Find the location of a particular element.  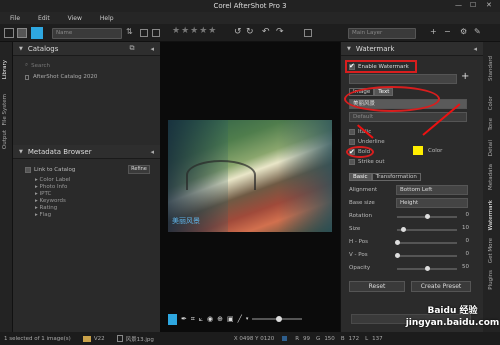

vpos-value: 0 is located at coordinates (468, 254).